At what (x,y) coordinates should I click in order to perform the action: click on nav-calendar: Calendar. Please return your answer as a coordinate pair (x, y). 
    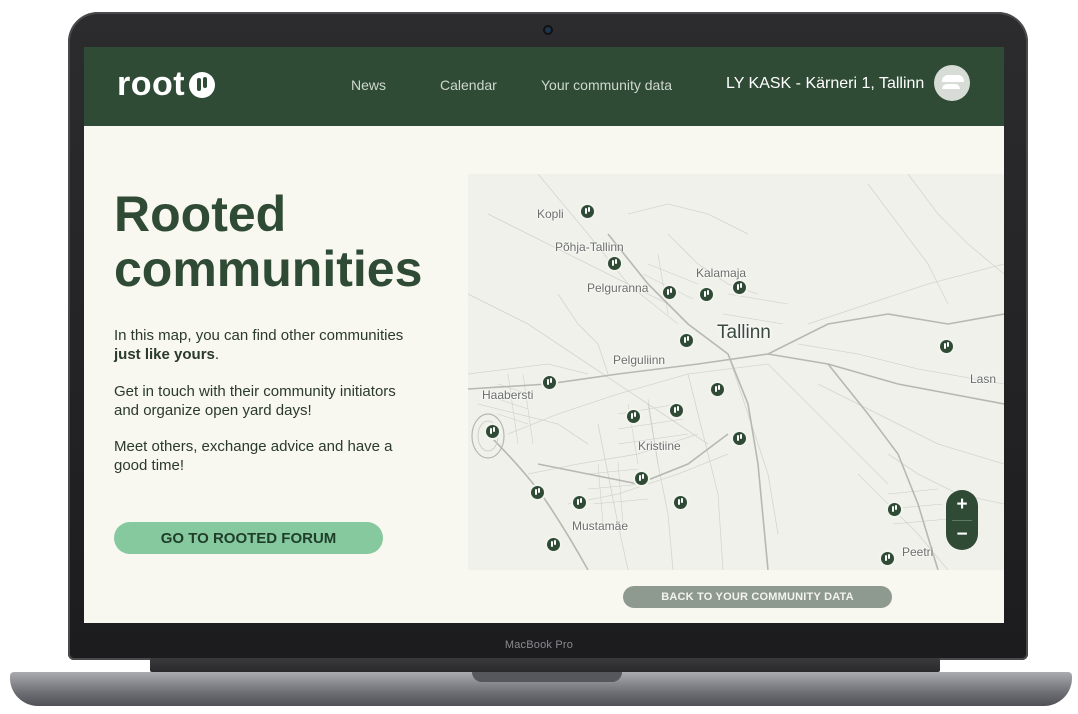
    Looking at the image, I should click on (468, 85).